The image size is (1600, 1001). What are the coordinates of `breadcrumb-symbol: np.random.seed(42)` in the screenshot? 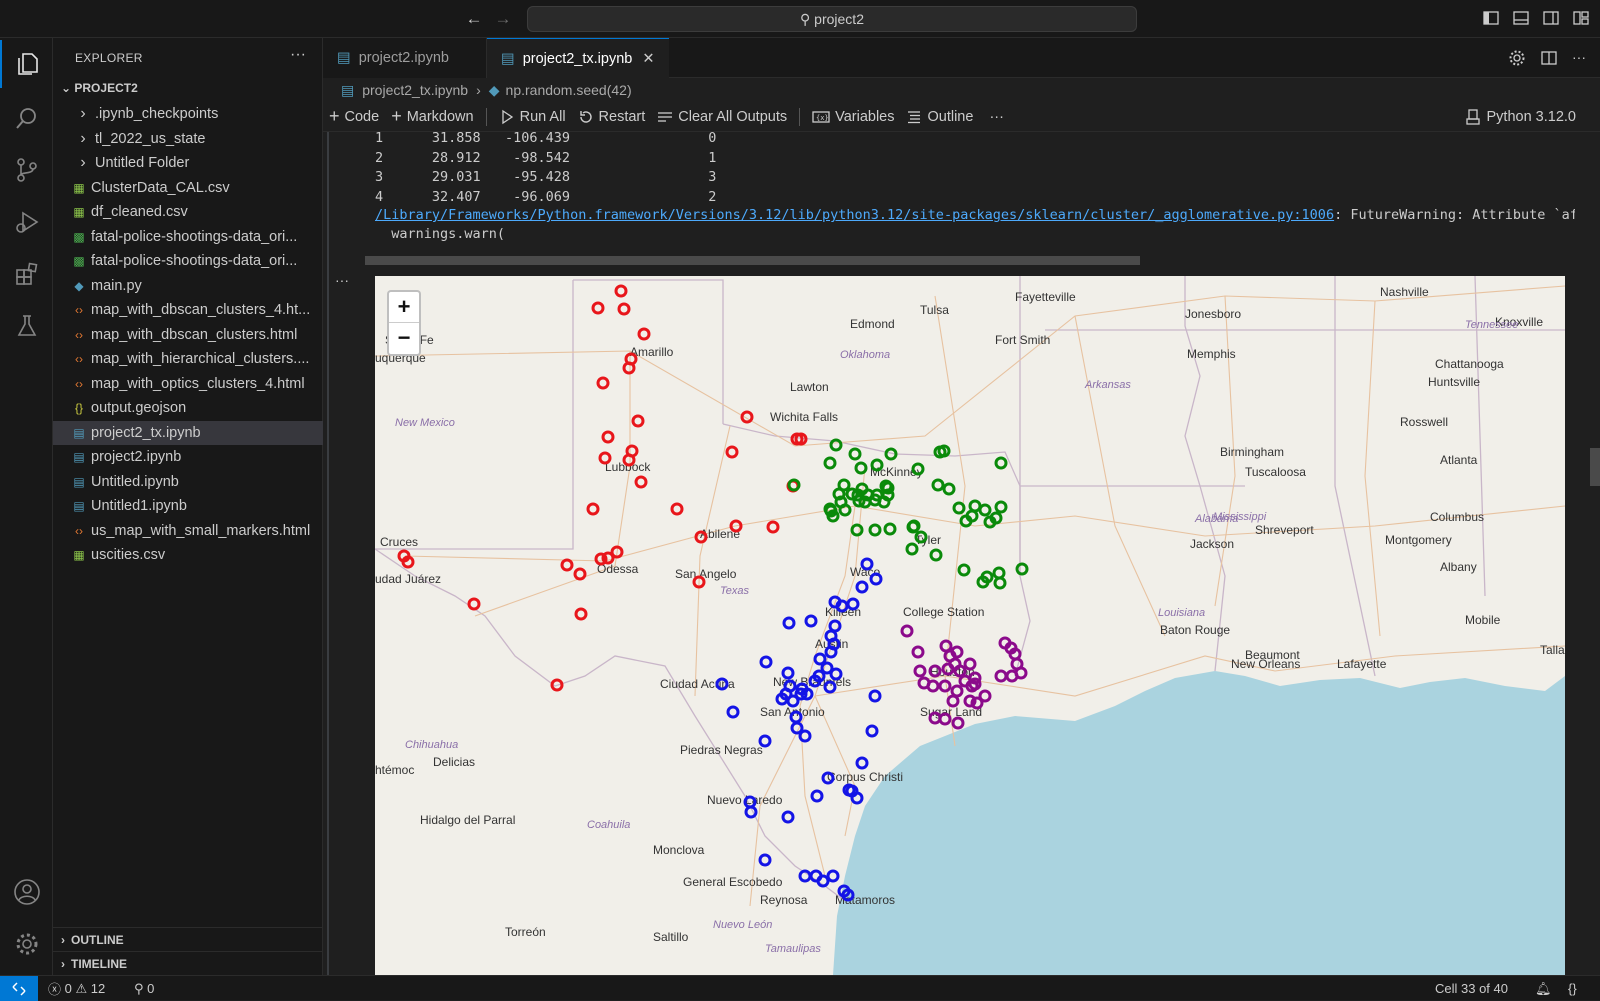 It's located at (569, 90).